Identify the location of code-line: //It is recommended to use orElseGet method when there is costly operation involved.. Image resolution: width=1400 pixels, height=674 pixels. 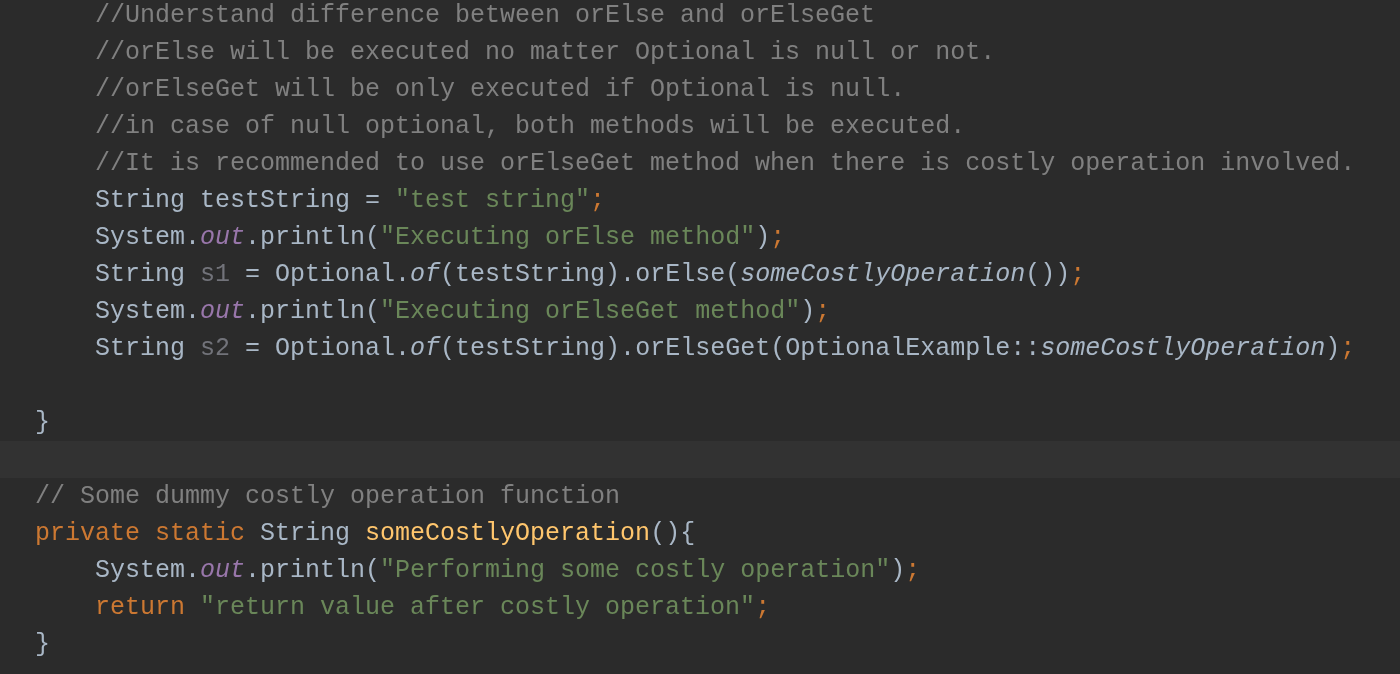
(725, 163).